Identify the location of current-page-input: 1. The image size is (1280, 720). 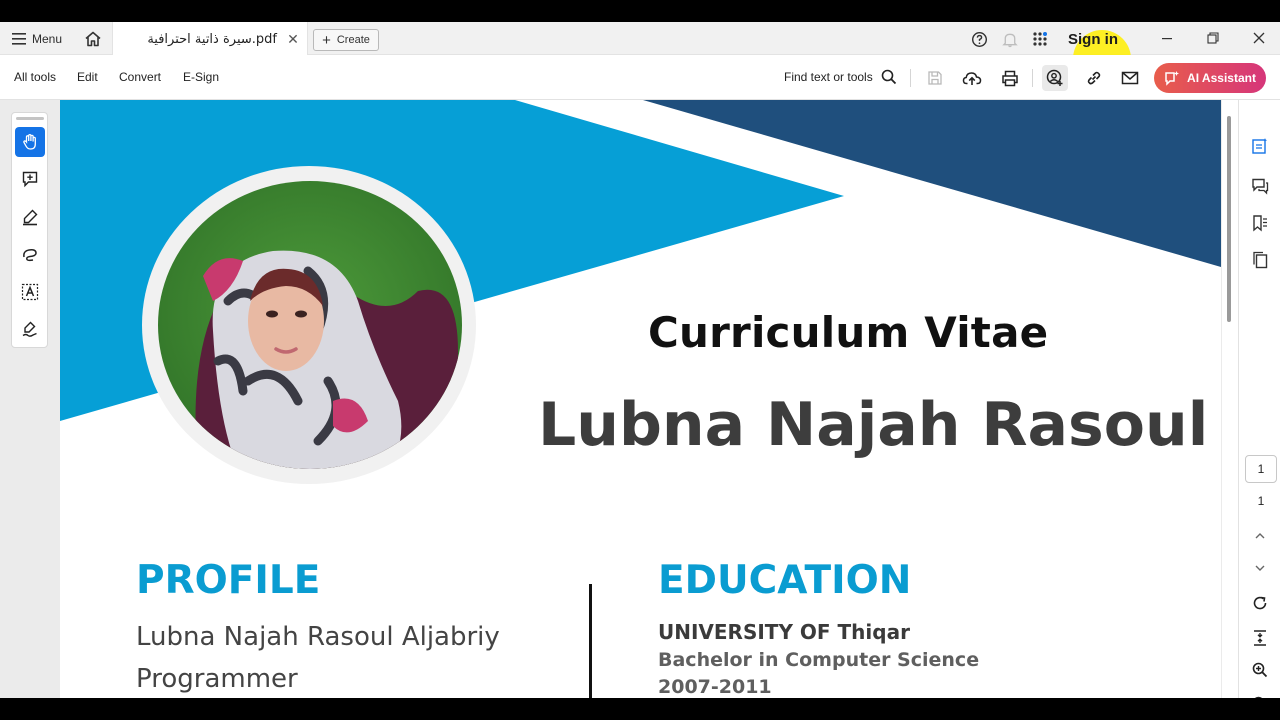
(1261, 469).